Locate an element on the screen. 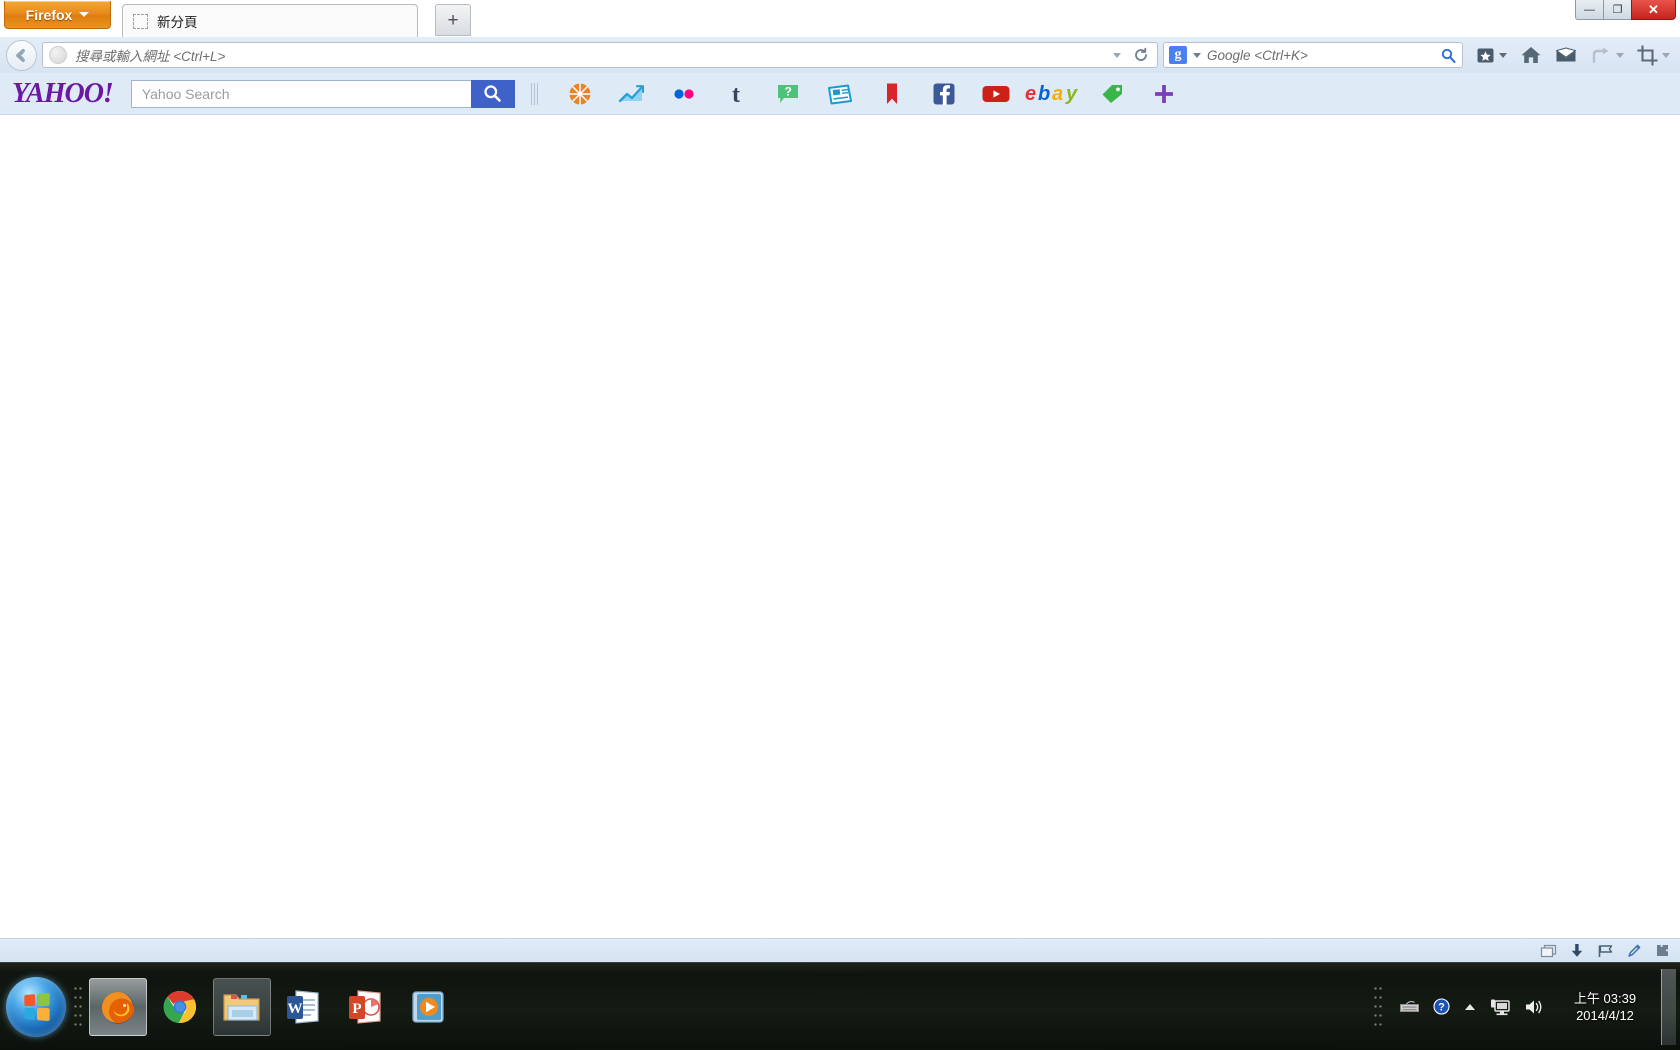 The height and width of the screenshot is (1050, 1680). tab-label: 新分頁 is located at coordinates (177, 22).